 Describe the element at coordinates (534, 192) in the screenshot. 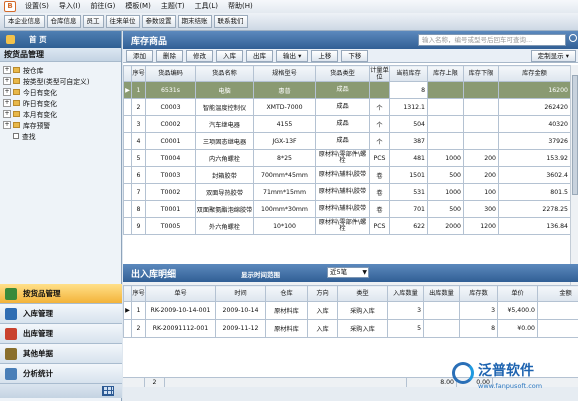

I see `table-cell: 801.5` at that location.